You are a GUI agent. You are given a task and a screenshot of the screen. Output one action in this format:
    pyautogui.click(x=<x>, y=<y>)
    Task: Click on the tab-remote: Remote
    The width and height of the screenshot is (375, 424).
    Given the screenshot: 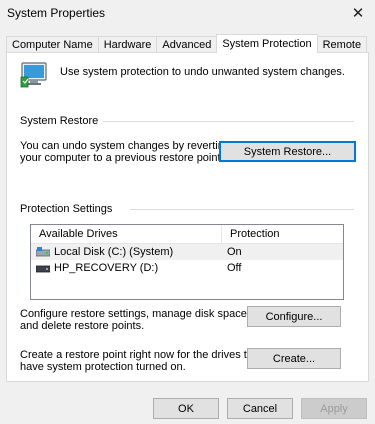 What is the action you would take?
    pyautogui.click(x=342, y=44)
    